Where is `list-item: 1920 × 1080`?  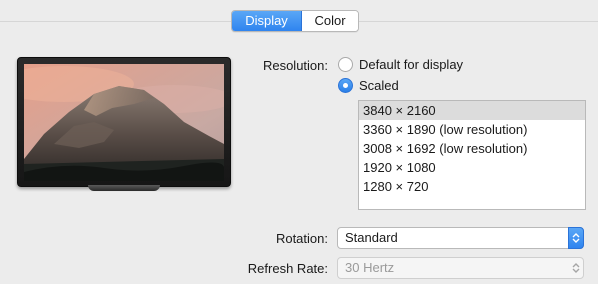
list-item: 1920 × 1080 is located at coordinates (472, 167).